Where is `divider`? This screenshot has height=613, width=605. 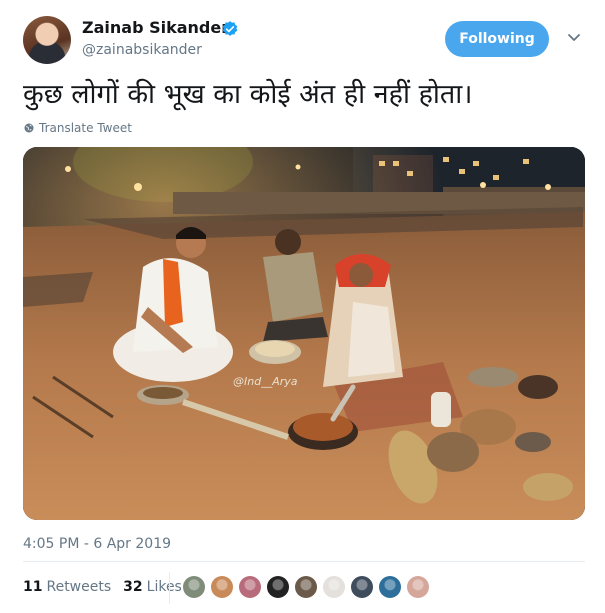
divider is located at coordinates (304, 561).